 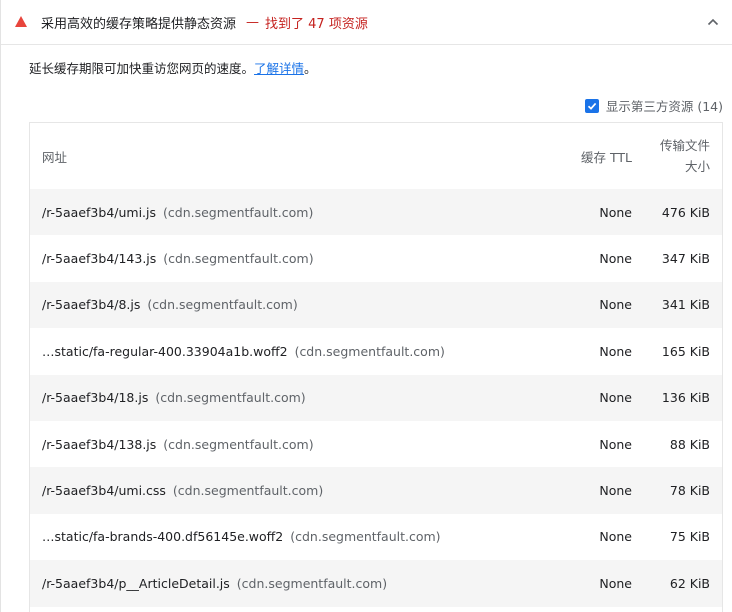 I want to click on resource-path: /r-5aaef3b4/143.js, so click(x=99, y=258).